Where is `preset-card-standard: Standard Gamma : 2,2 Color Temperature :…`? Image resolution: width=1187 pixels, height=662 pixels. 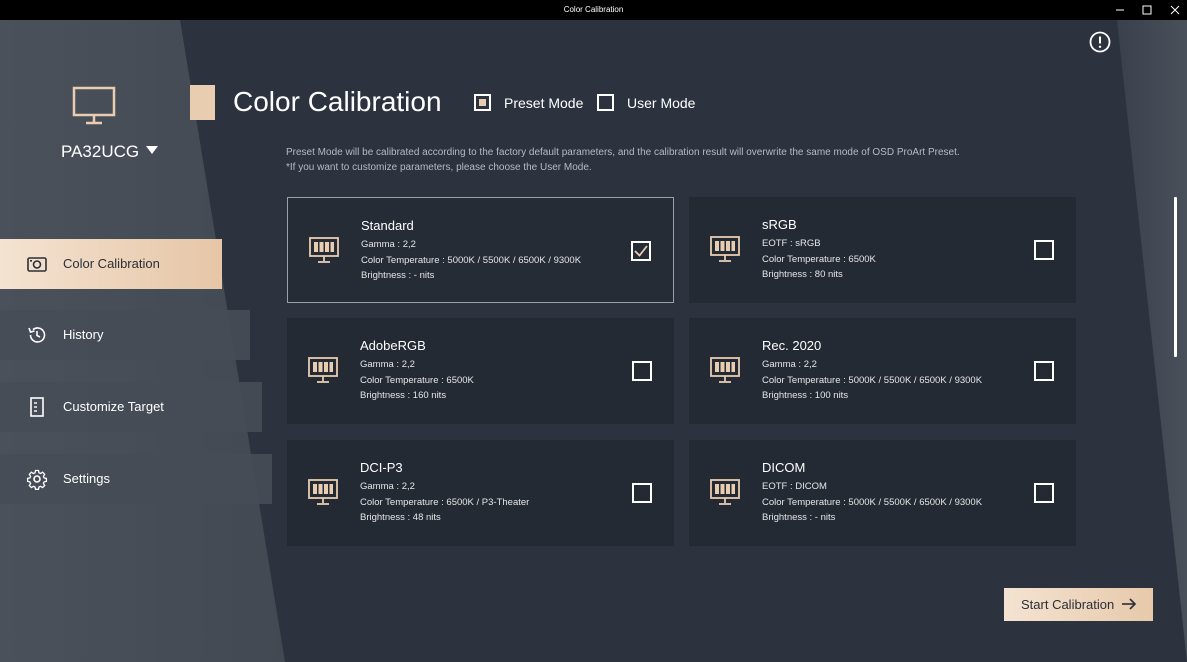
preset-card-standard: Standard Gamma : 2,2 Color Temperature :… is located at coordinates (480, 250).